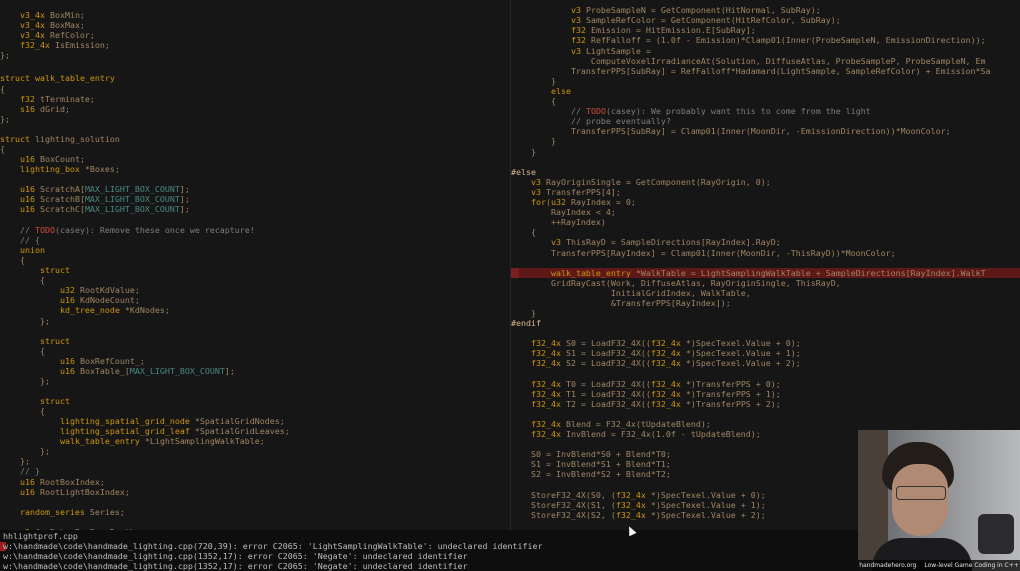 The height and width of the screenshot is (571, 1020). What do you see at coordinates (254, 371) in the screenshot?
I see `code-line: u16 BoxTable_[MAX_LIGHT_BOX_COUNT];` at bounding box center [254, 371].